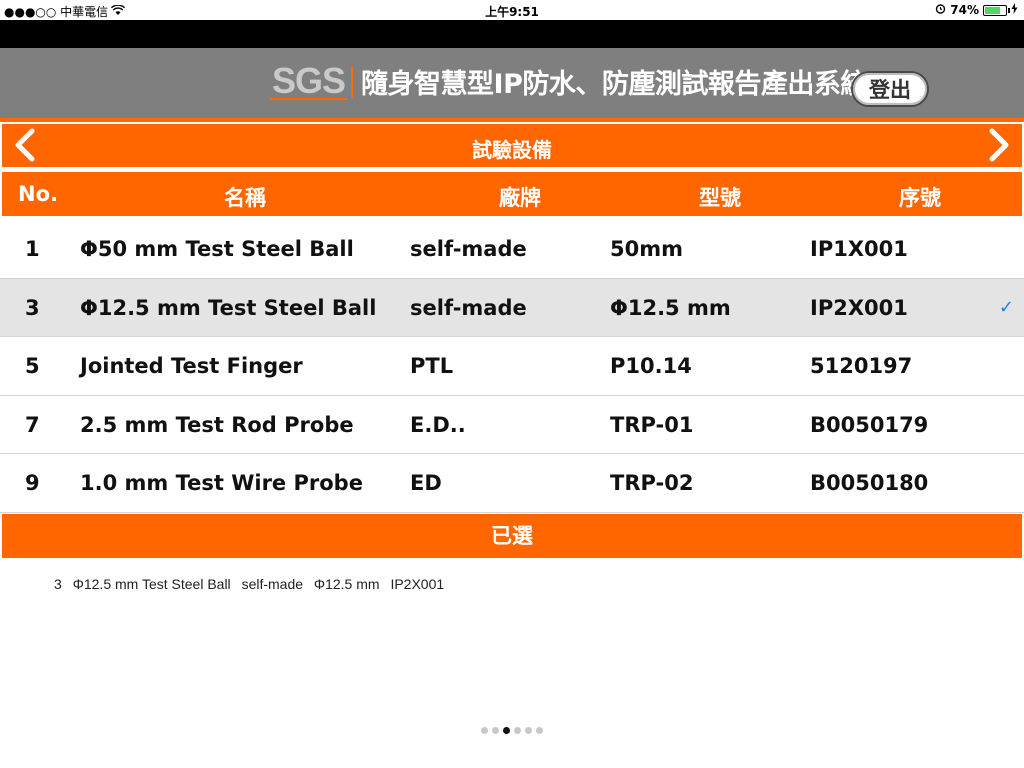  Describe the element at coordinates (1000, 148) in the screenshot. I see `chevron-right-icon` at that location.